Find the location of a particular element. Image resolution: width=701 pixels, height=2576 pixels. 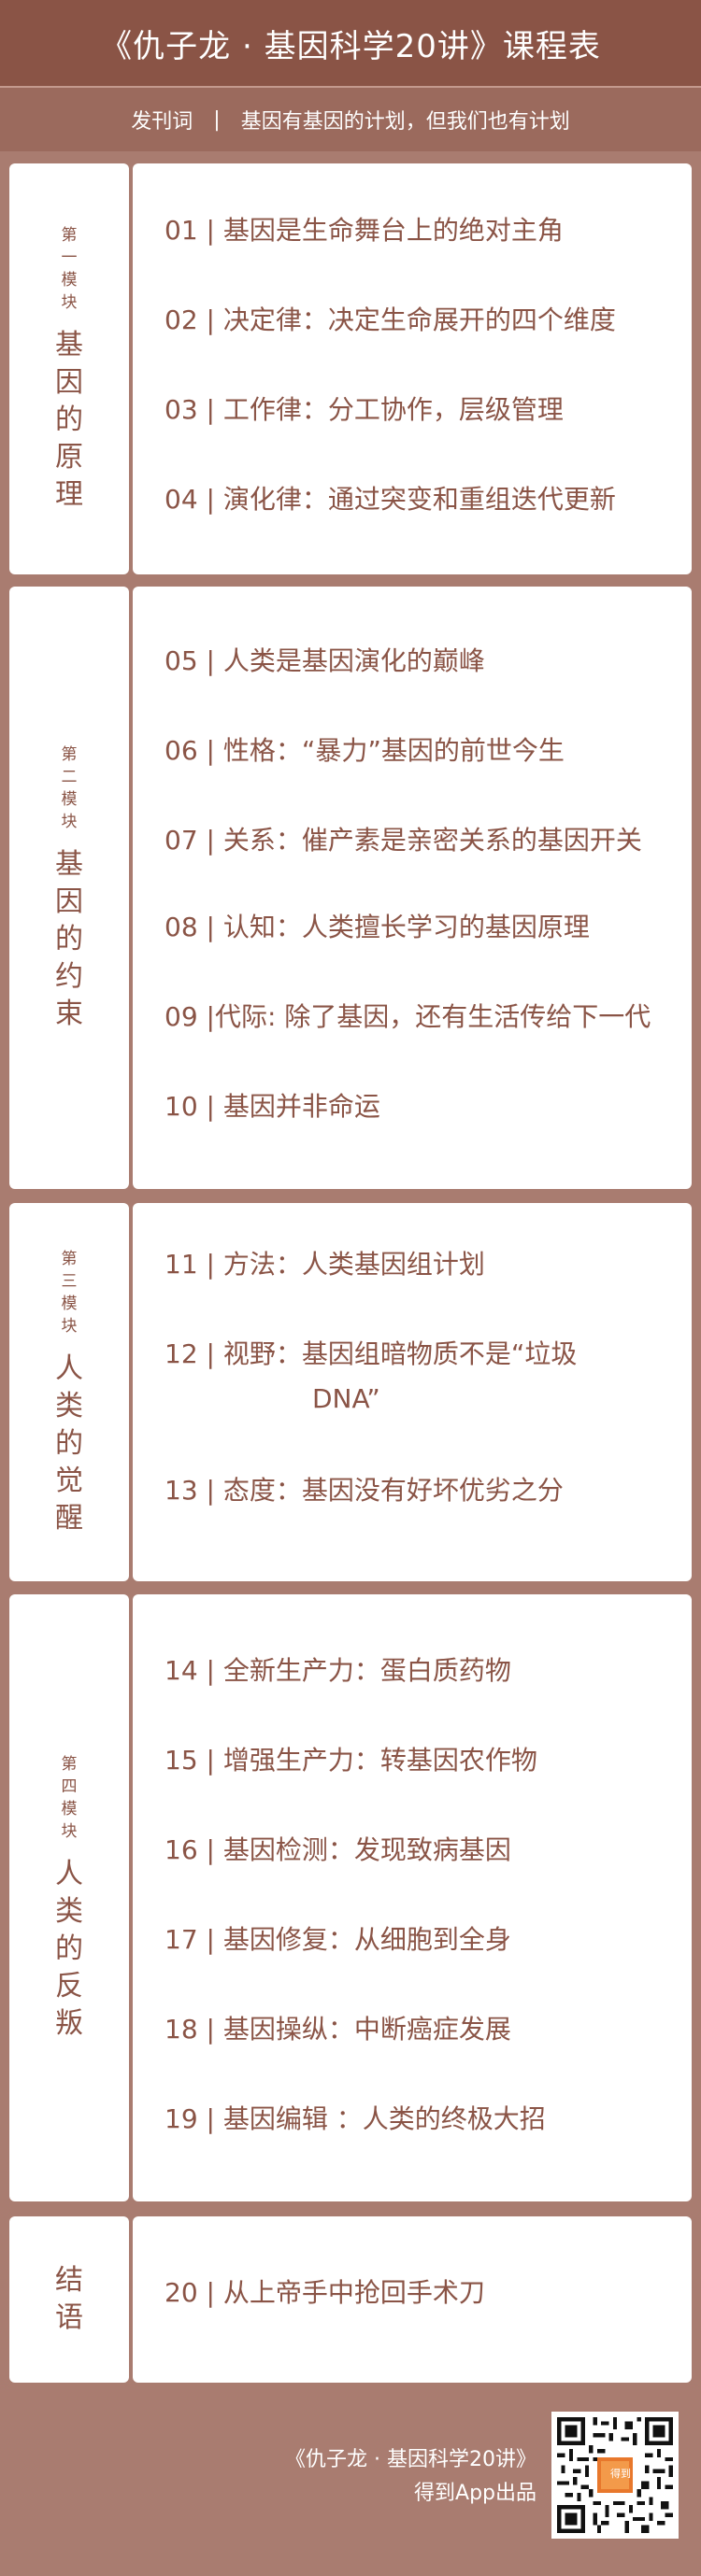

module-title-char: 叛 is located at coordinates (69, 2023).